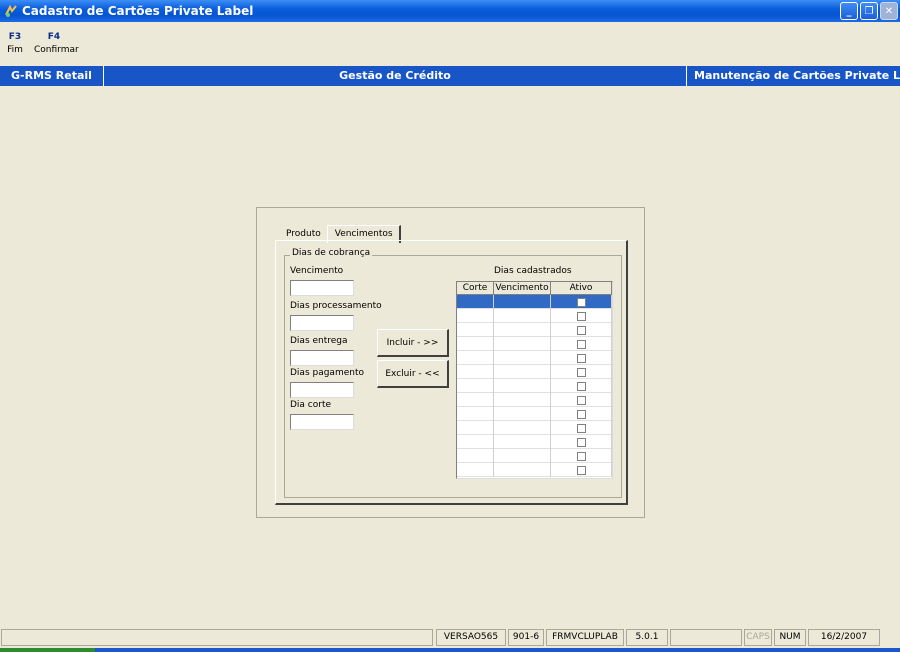  Describe the element at coordinates (311, 405) in the screenshot. I see `dia-corte-label: Dia corte` at that location.